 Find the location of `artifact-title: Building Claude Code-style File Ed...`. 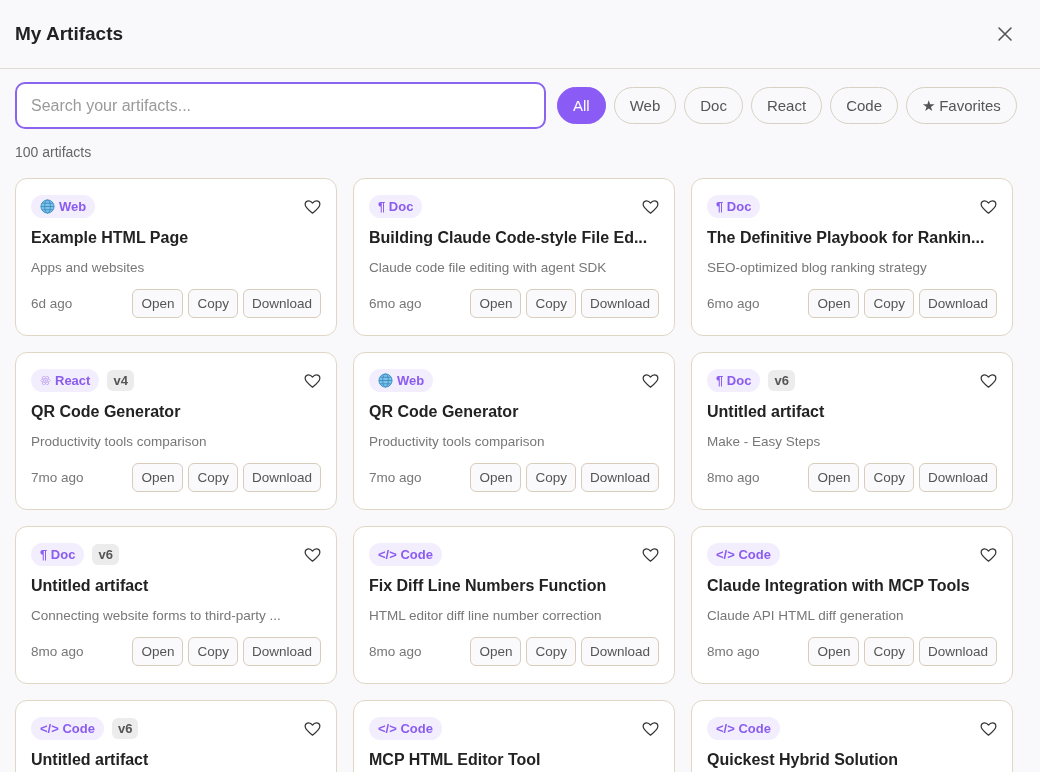

artifact-title: Building Claude Code-style File Ed... is located at coordinates (509, 238).